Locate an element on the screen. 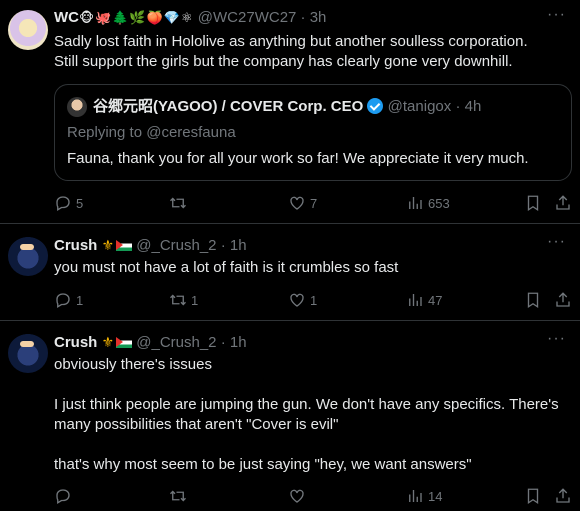 The image size is (580, 511). tweet-header: WC🐵🐙🌲🌿🍑💎⚛ @WC27WC27 · 3h is located at coordinates (190, 17).